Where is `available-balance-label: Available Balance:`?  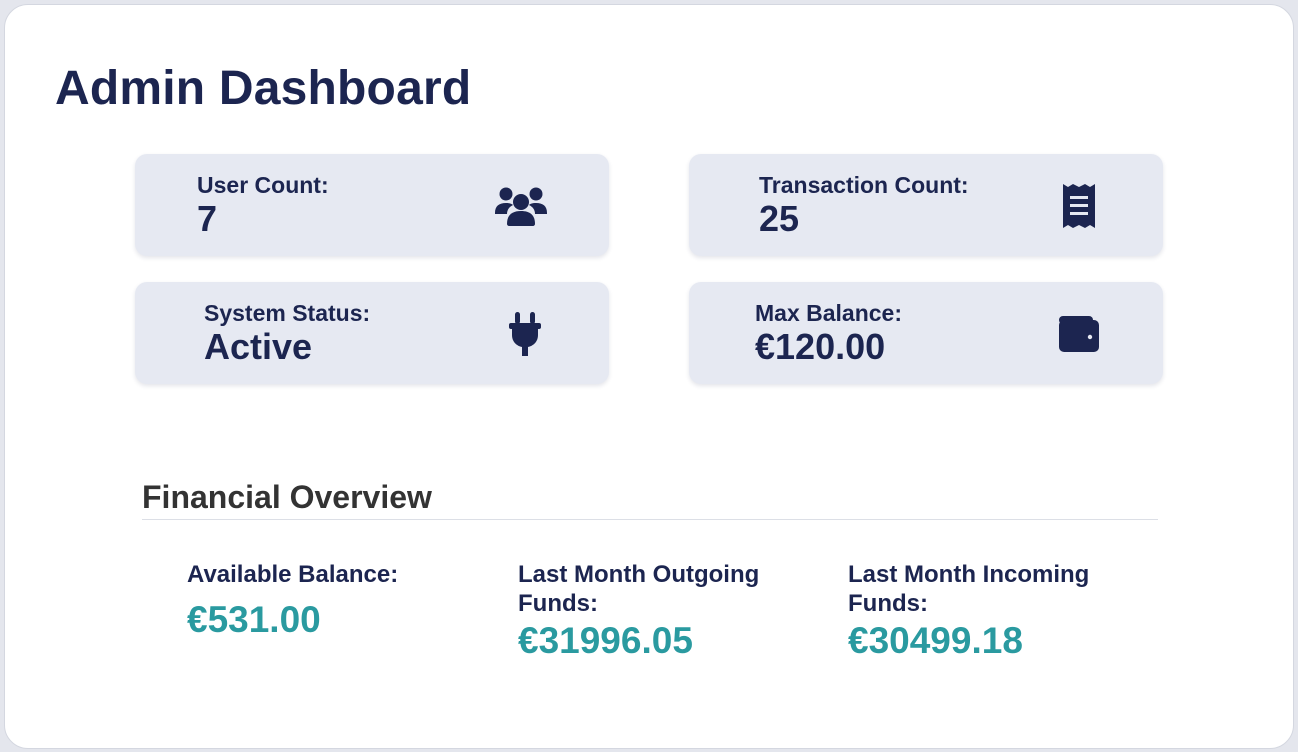 available-balance-label: Available Balance: is located at coordinates (293, 574).